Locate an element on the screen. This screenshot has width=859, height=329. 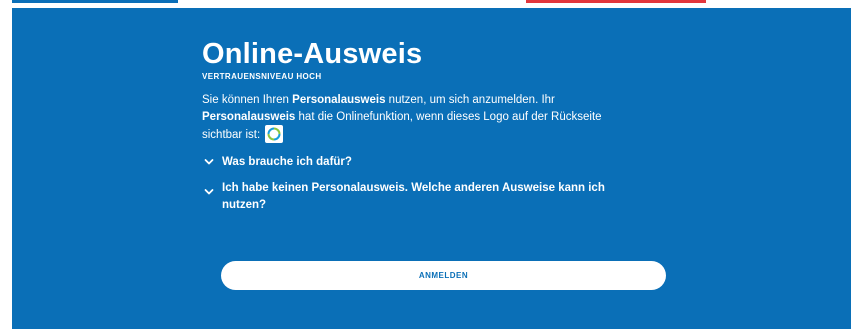
description-bold-2: Personalausweis is located at coordinates (249, 117).